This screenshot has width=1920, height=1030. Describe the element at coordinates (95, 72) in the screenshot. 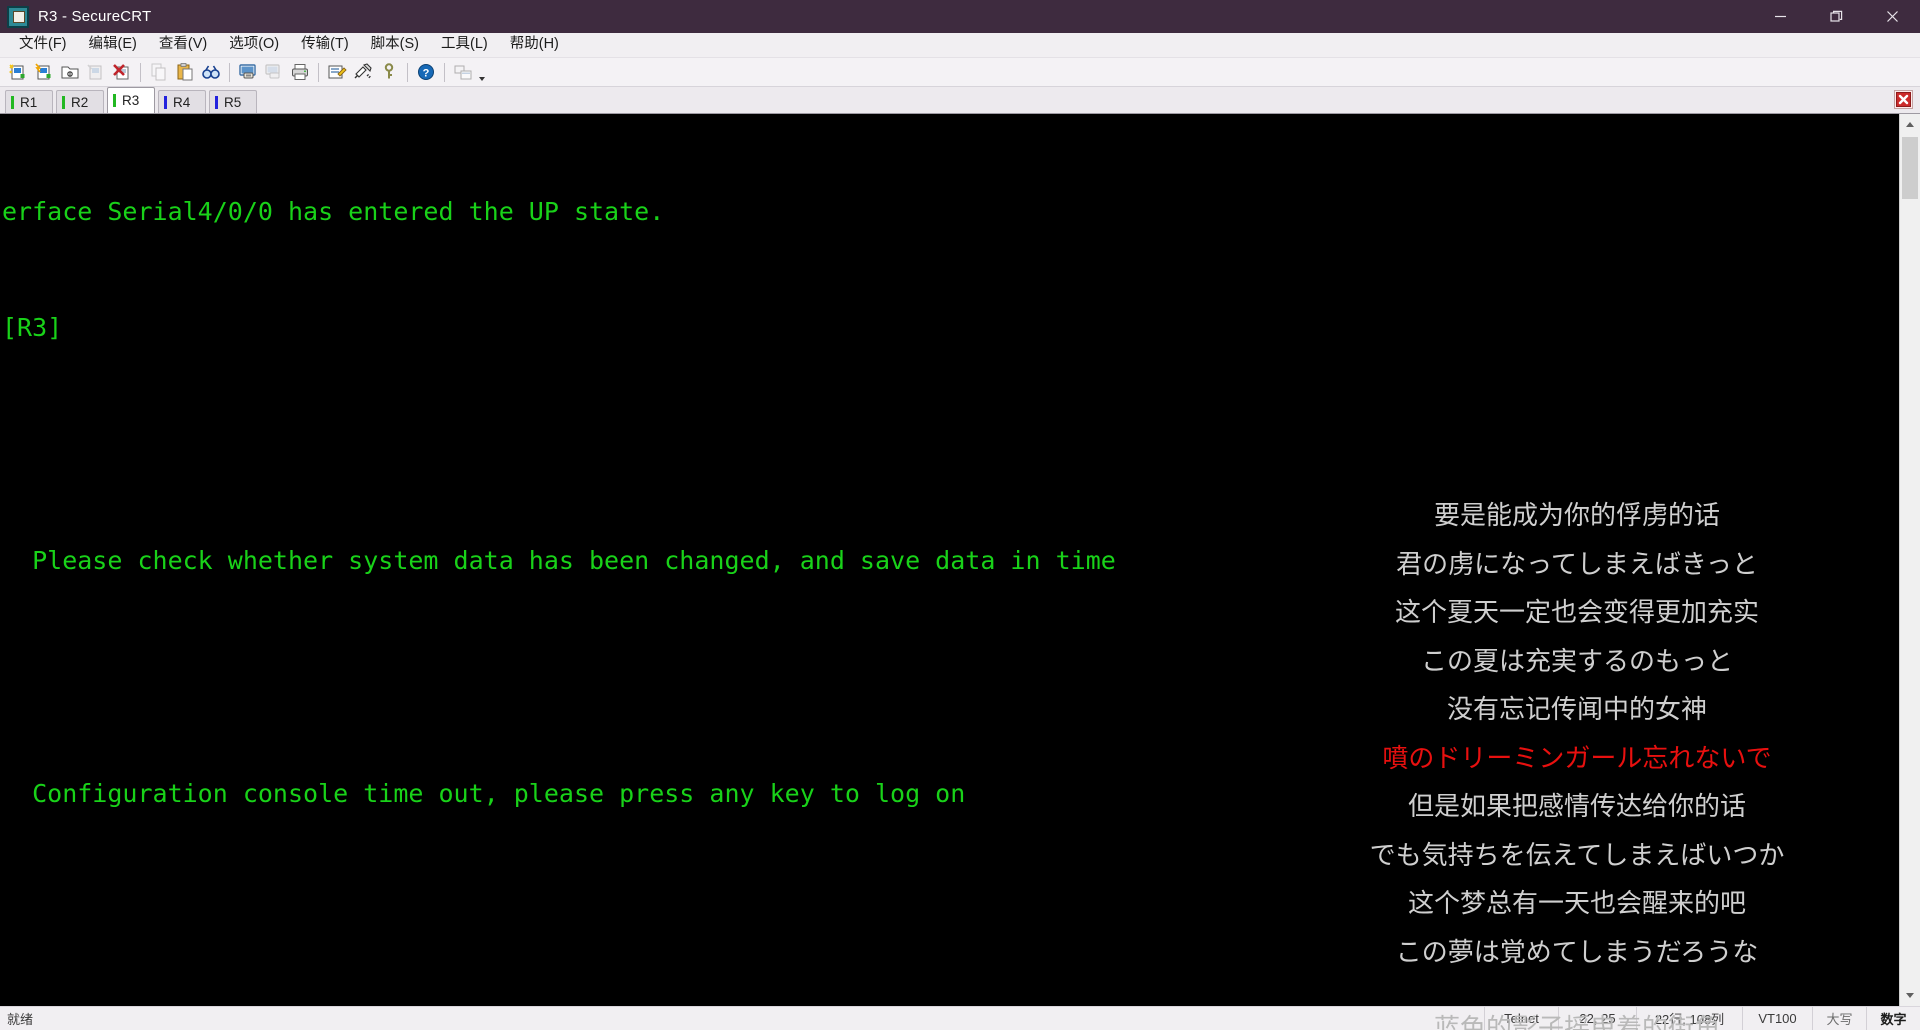

I see `reconnect-icon` at that location.